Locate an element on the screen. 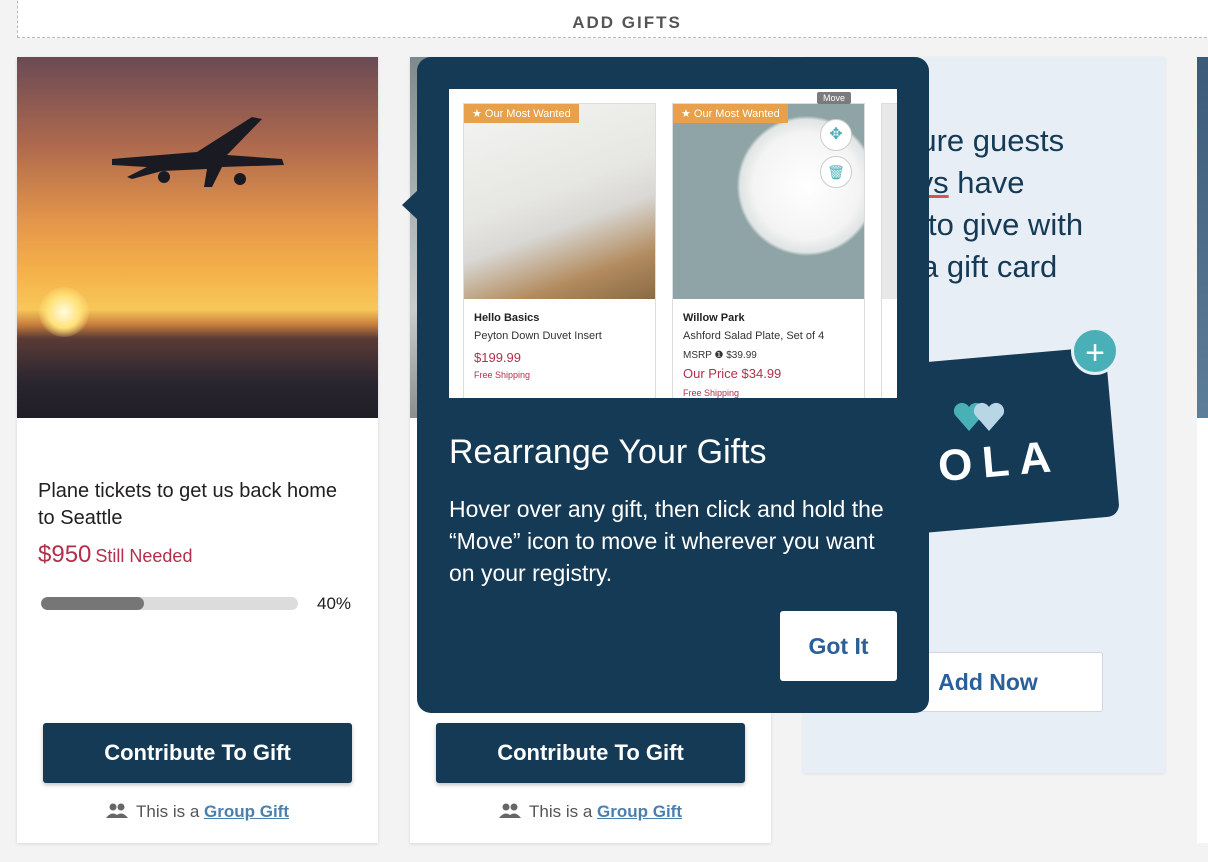 The width and height of the screenshot is (1208, 862). gift-card-partial-right is located at coordinates (1202, 450).